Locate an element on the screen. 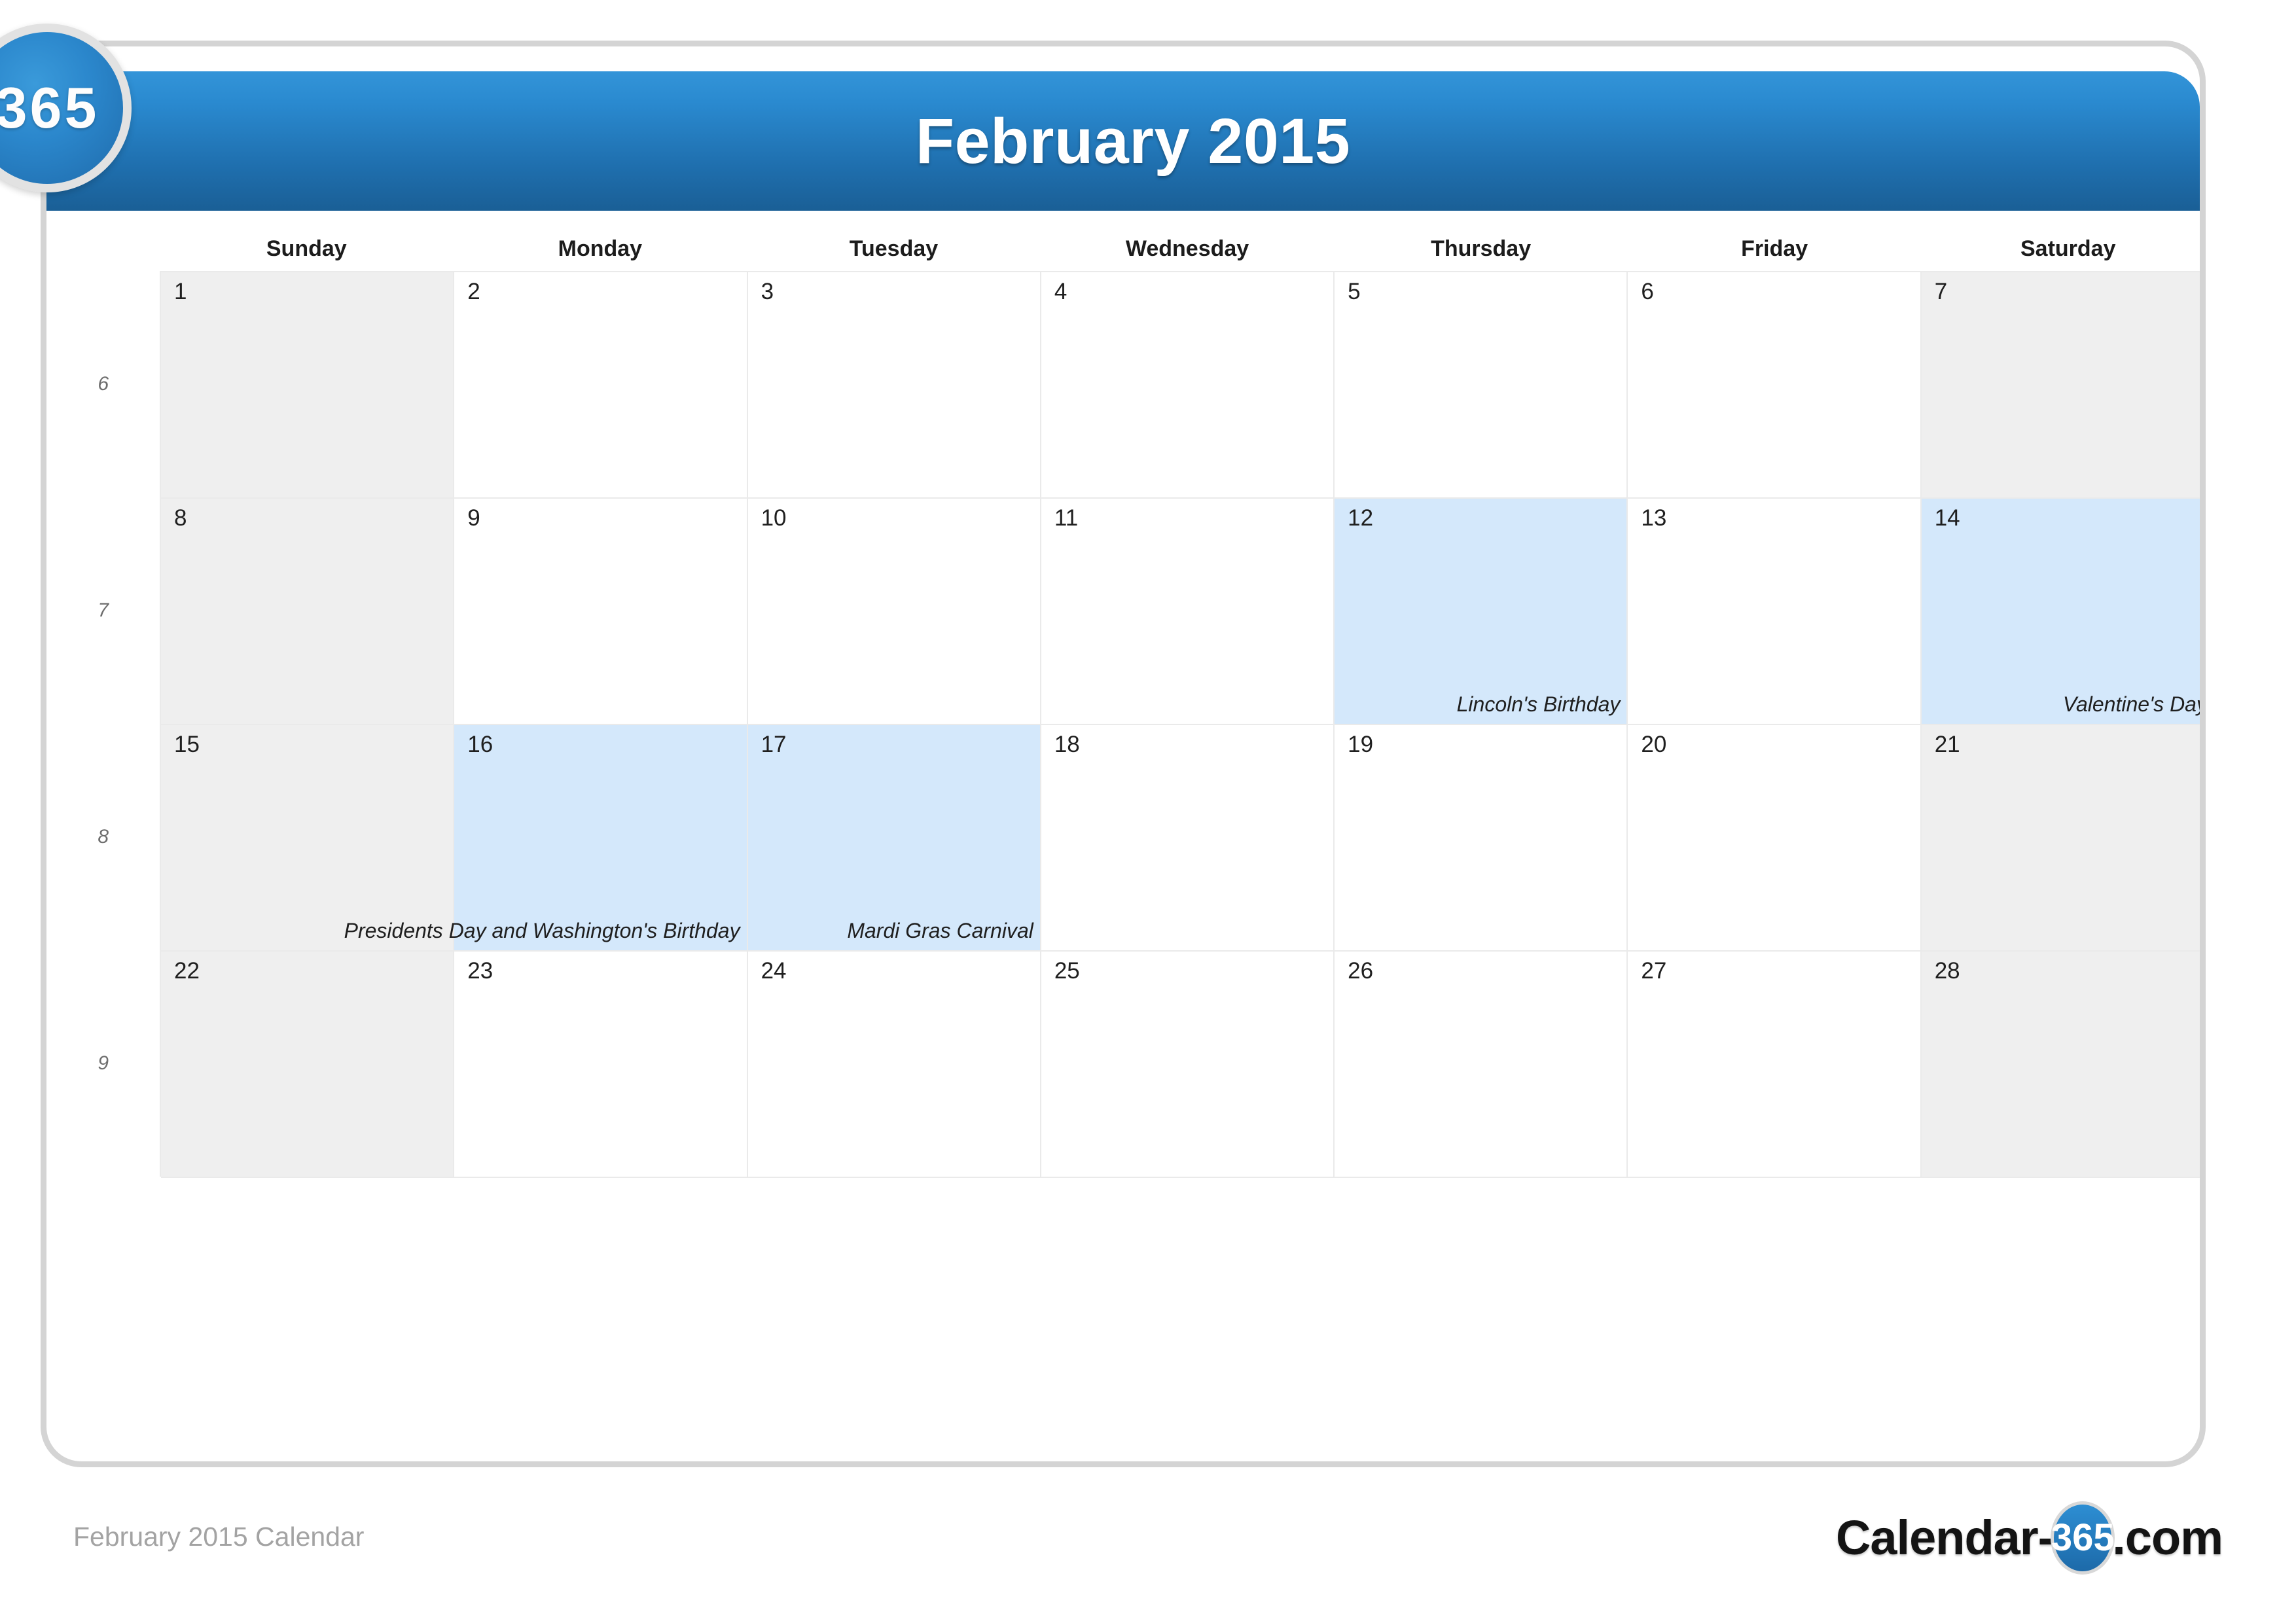 The image size is (2296, 1623). calendar-week-row: 22 23 24 25 26 27 28 is located at coordinates (1180, 1065).